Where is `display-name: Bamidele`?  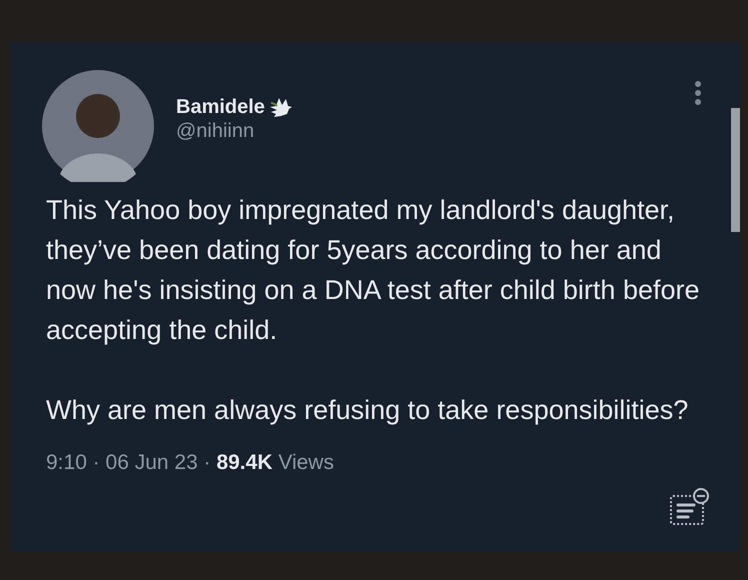 display-name: Bamidele is located at coordinates (220, 107).